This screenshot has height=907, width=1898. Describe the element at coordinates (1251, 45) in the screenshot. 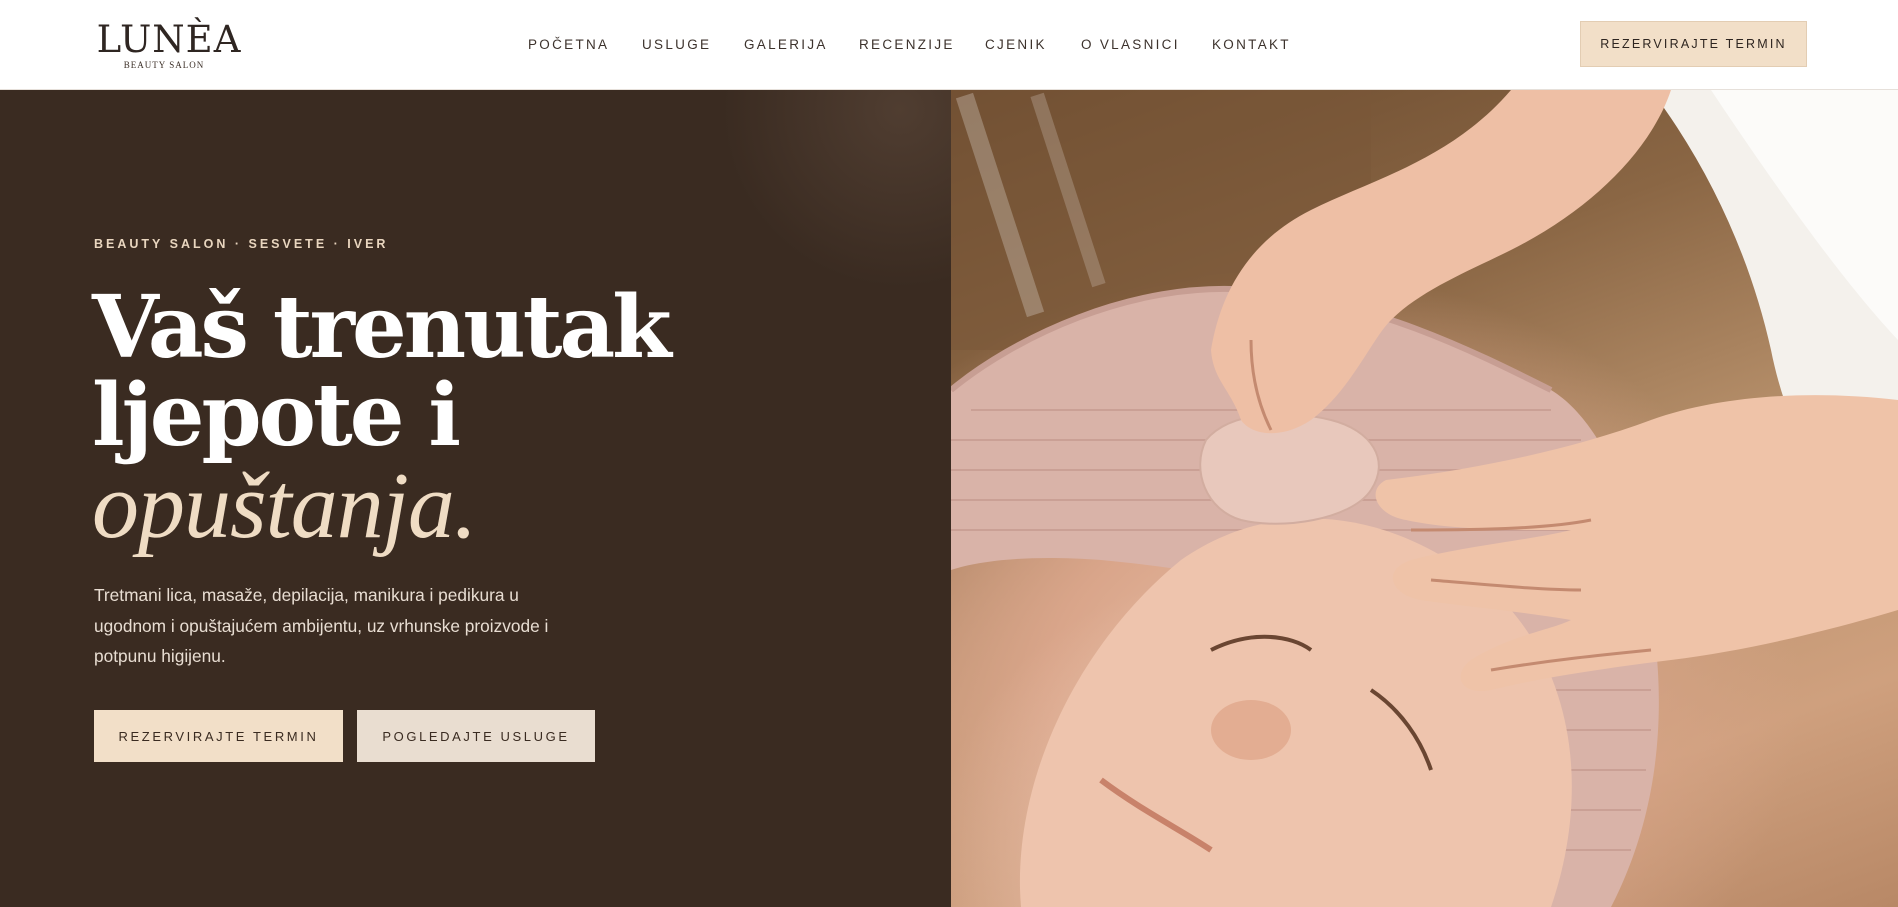

I see `nav-item-kontakt: KONTAKT` at that location.